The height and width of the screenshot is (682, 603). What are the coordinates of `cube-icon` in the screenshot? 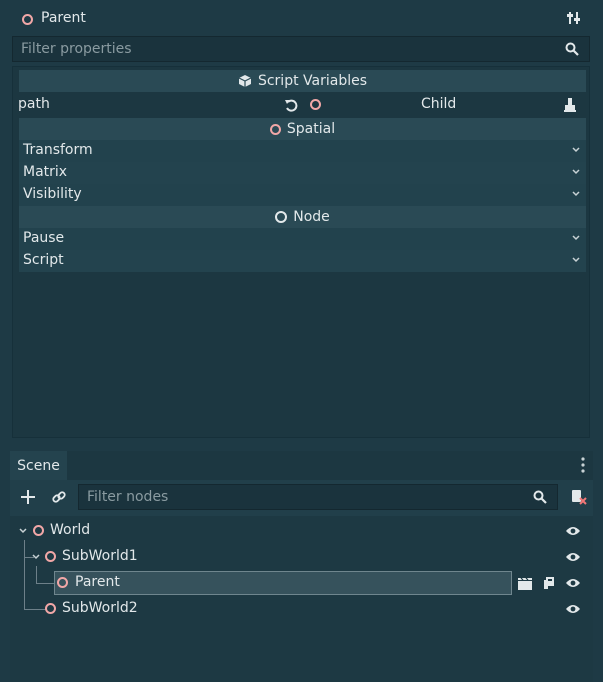 It's located at (245, 81).